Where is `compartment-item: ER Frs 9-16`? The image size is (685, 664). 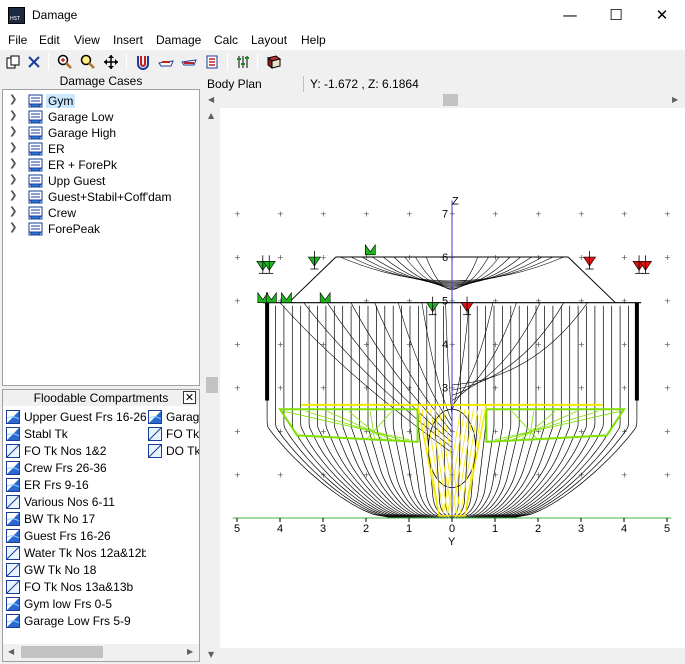 compartment-item: ER Frs 9-16 is located at coordinates (76, 485).